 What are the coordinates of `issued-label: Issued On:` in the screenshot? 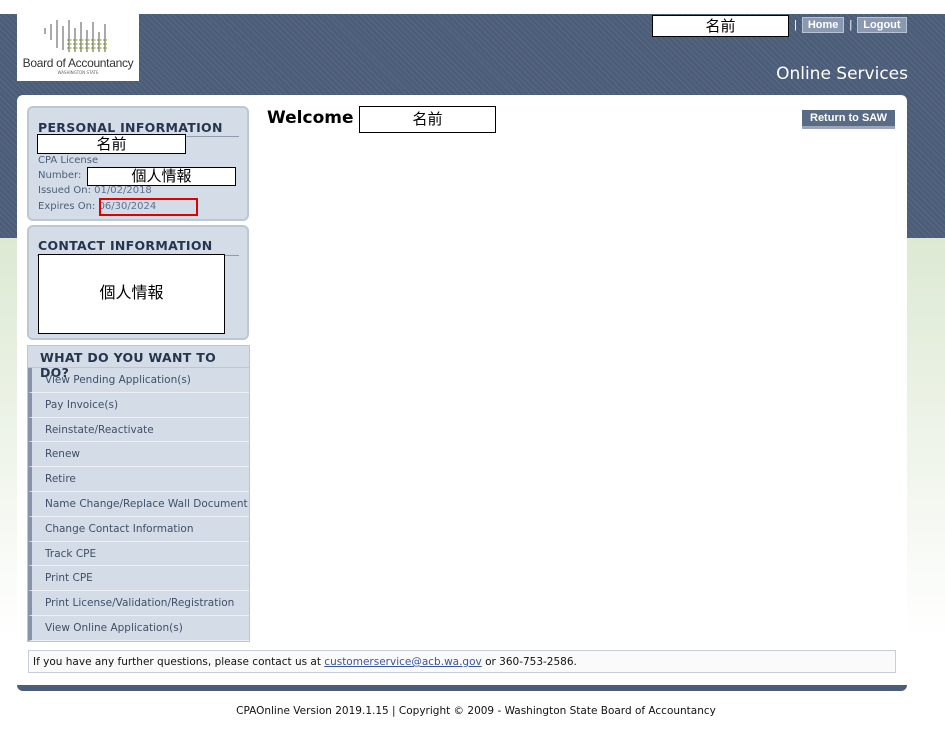 It's located at (64, 190).